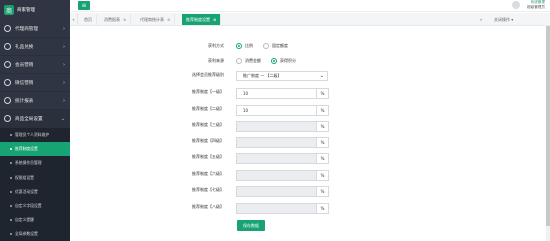  I want to click on wechat-icon, so click(7, 82).